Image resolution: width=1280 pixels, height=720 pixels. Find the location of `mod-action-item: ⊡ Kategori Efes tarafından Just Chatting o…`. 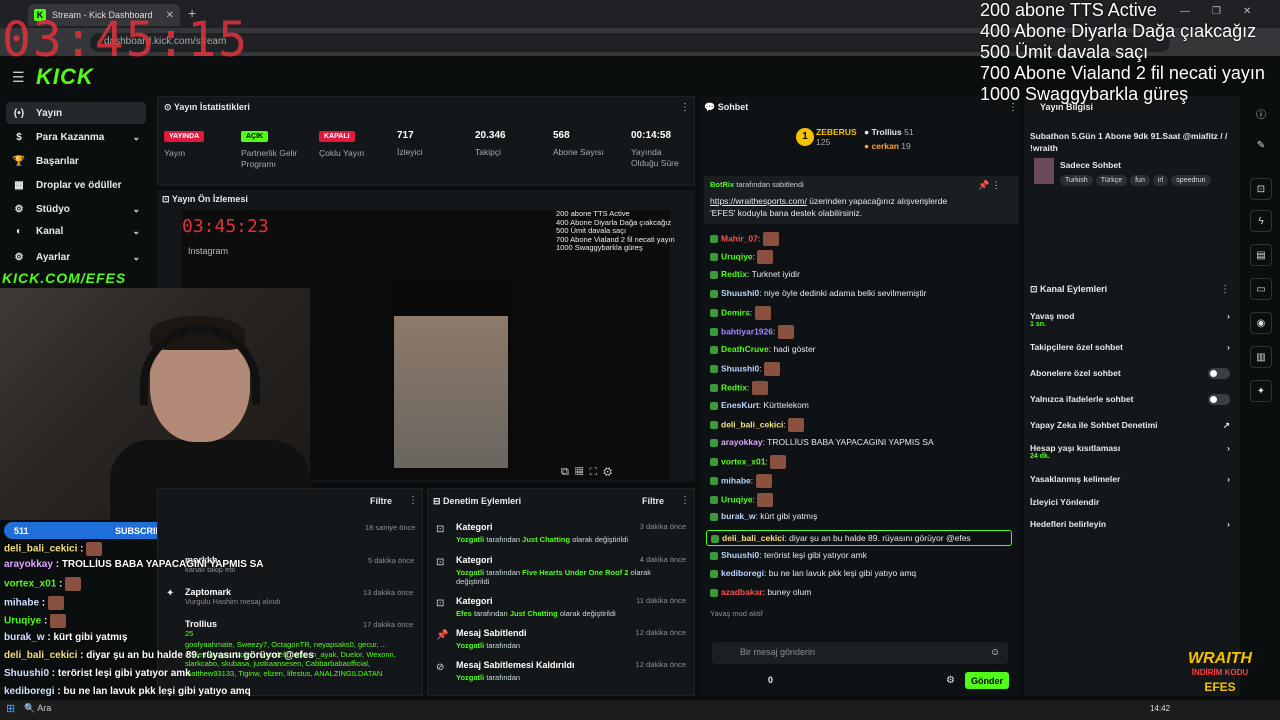

mod-action-item: ⊡ Kategori Efes tarafından Just Chatting o… is located at coordinates (561, 607).